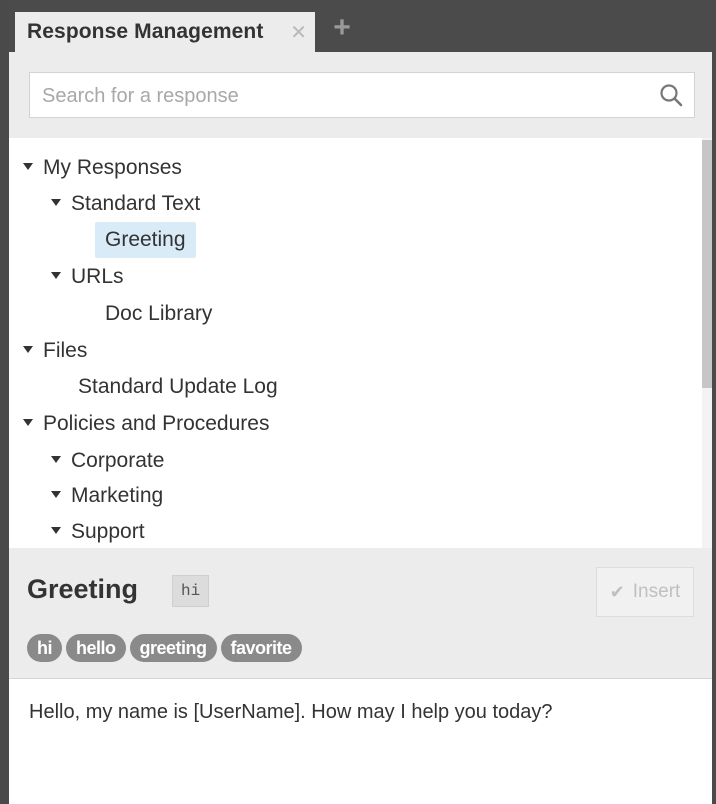 Image resolution: width=716 pixels, height=804 pixels. I want to click on tree-node: Marketing, so click(107, 496).